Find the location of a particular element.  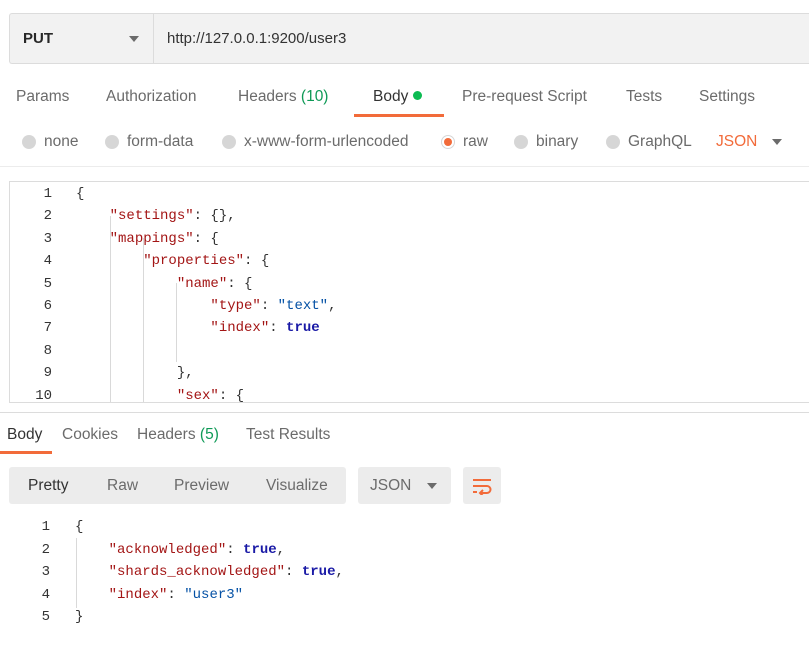

radio-label: form-data is located at coordinates (160, 141).